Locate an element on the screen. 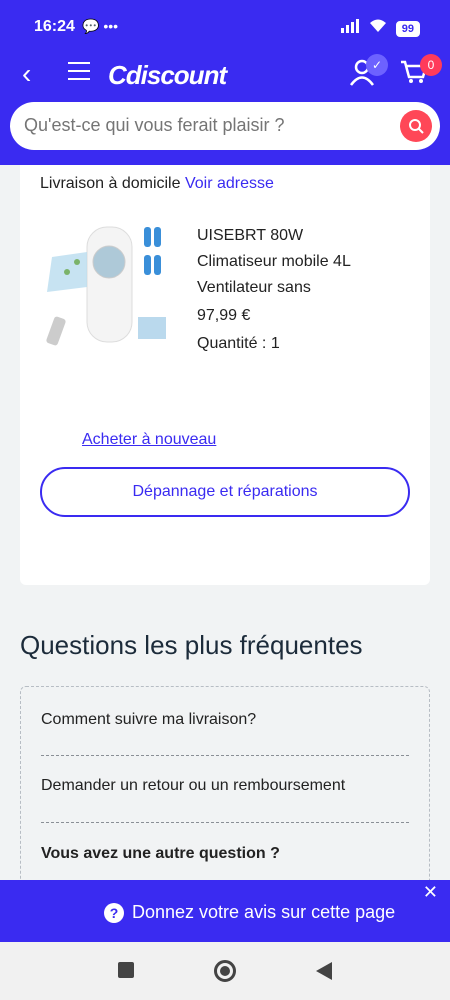 The width and height of the screenshot is (450, 1000). status-time: 16:24 is located at coordinates (54, 26).